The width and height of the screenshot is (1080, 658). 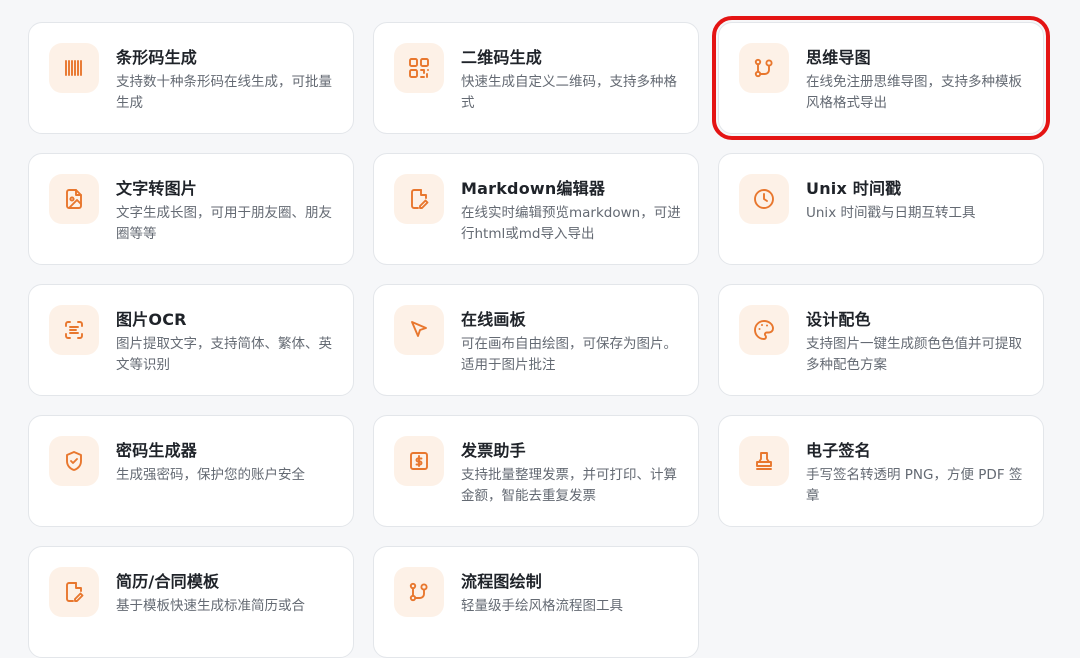 I want to click on tool-description: 图片提取文字，支持简体、繁体、英文等识别, so click(x=224, y=354).